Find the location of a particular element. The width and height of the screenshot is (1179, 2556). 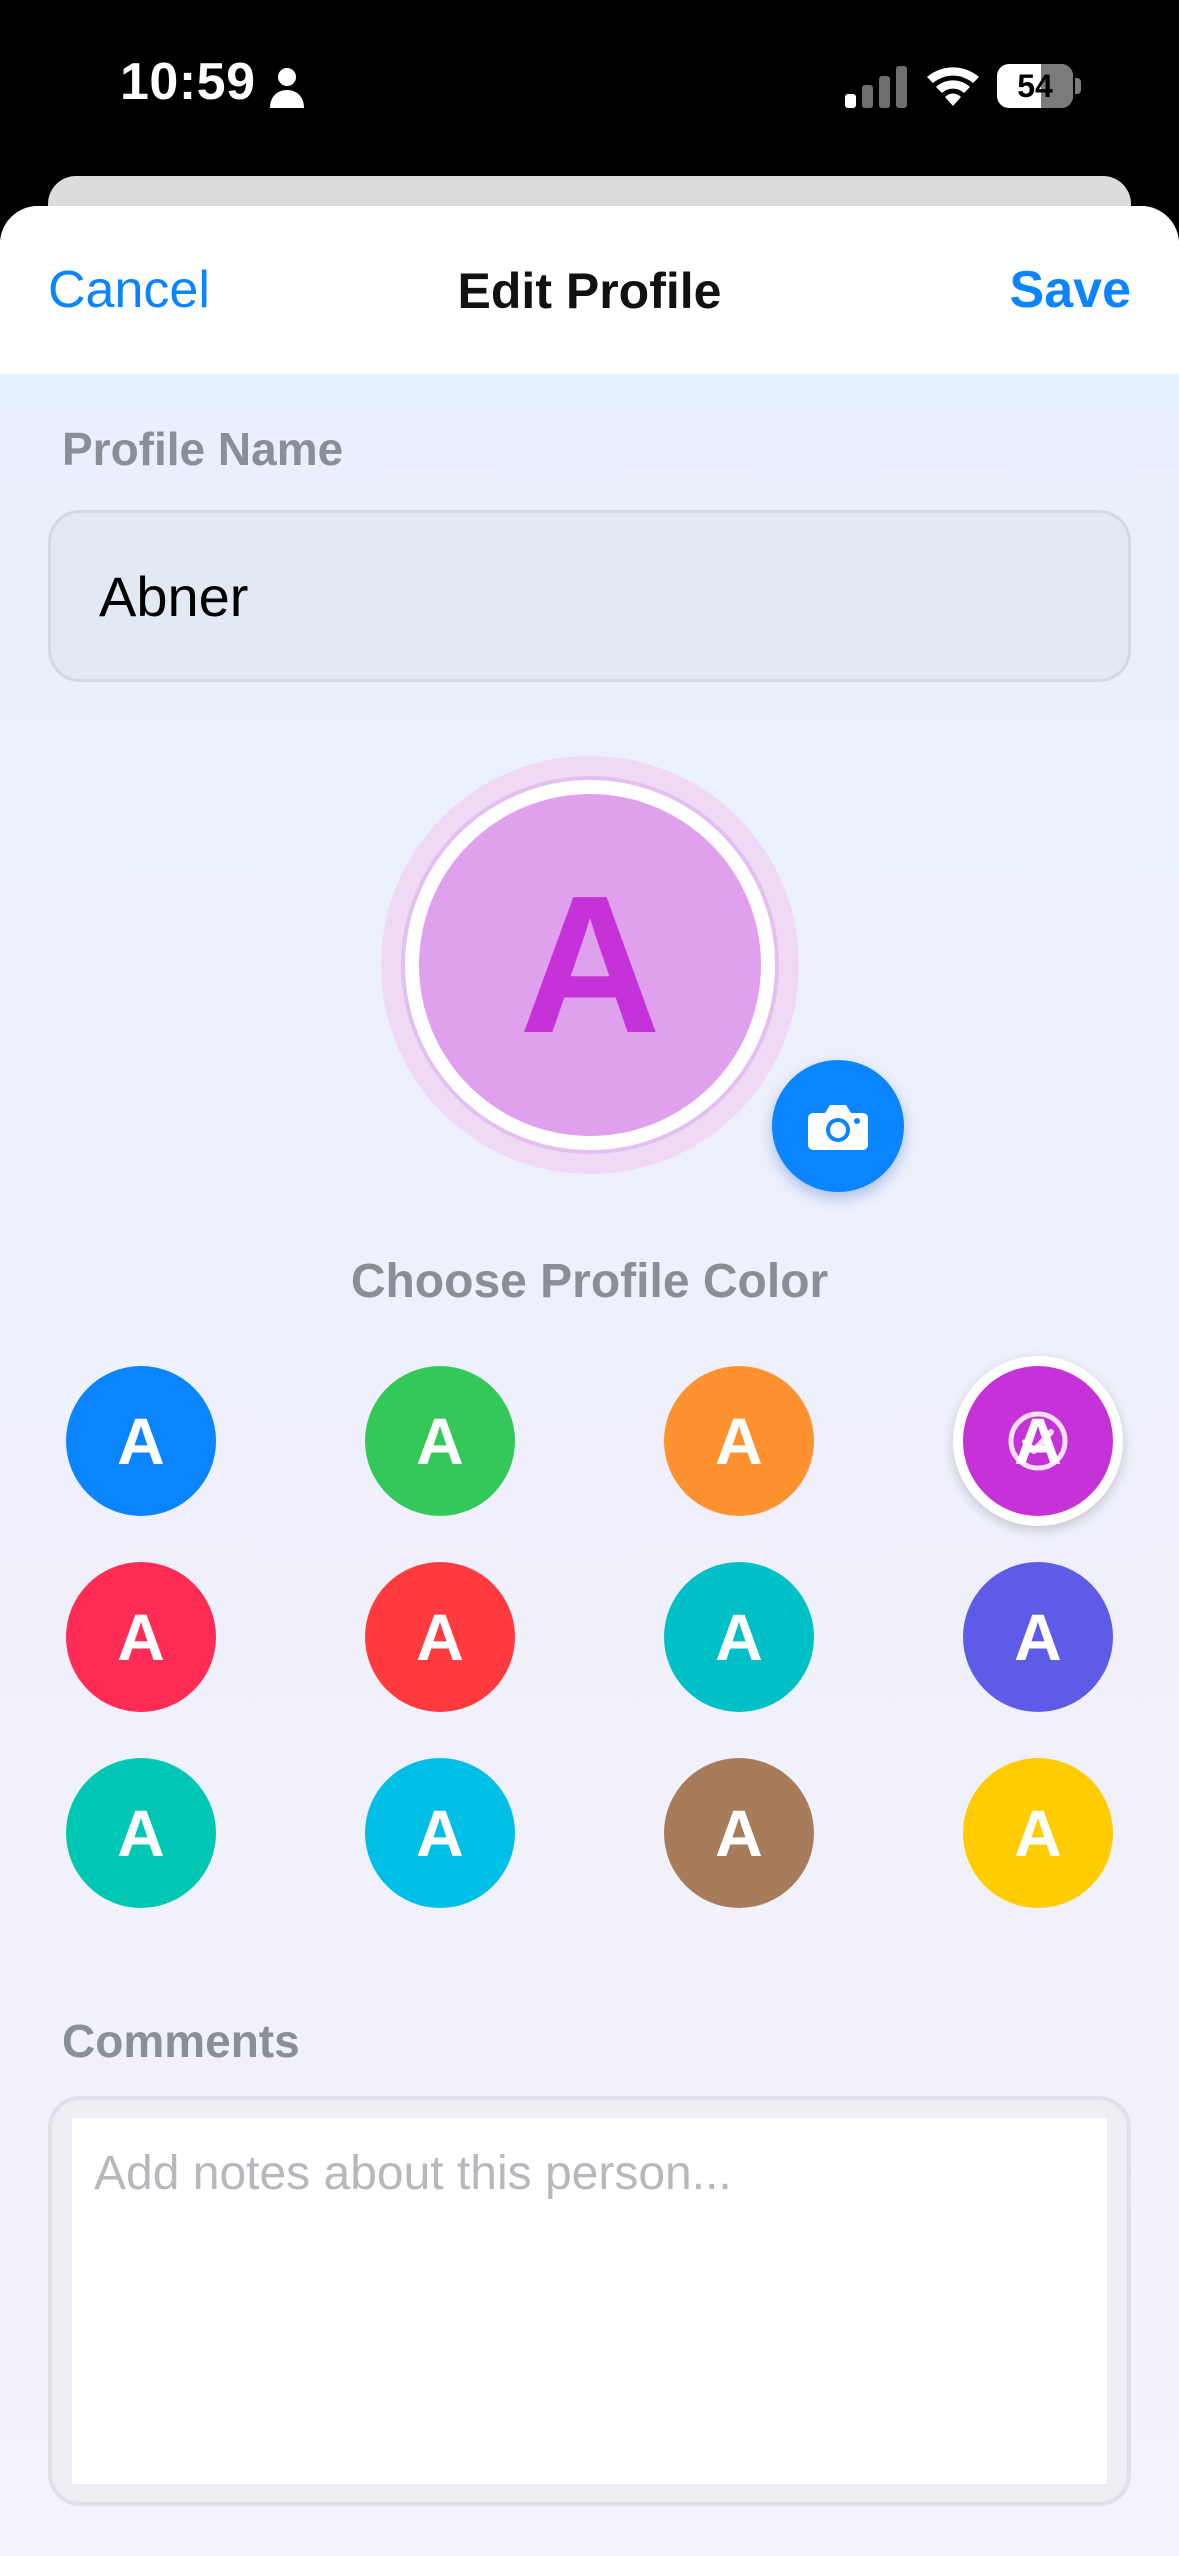

status-time: 10:59 is located at coordinates (188, 82).